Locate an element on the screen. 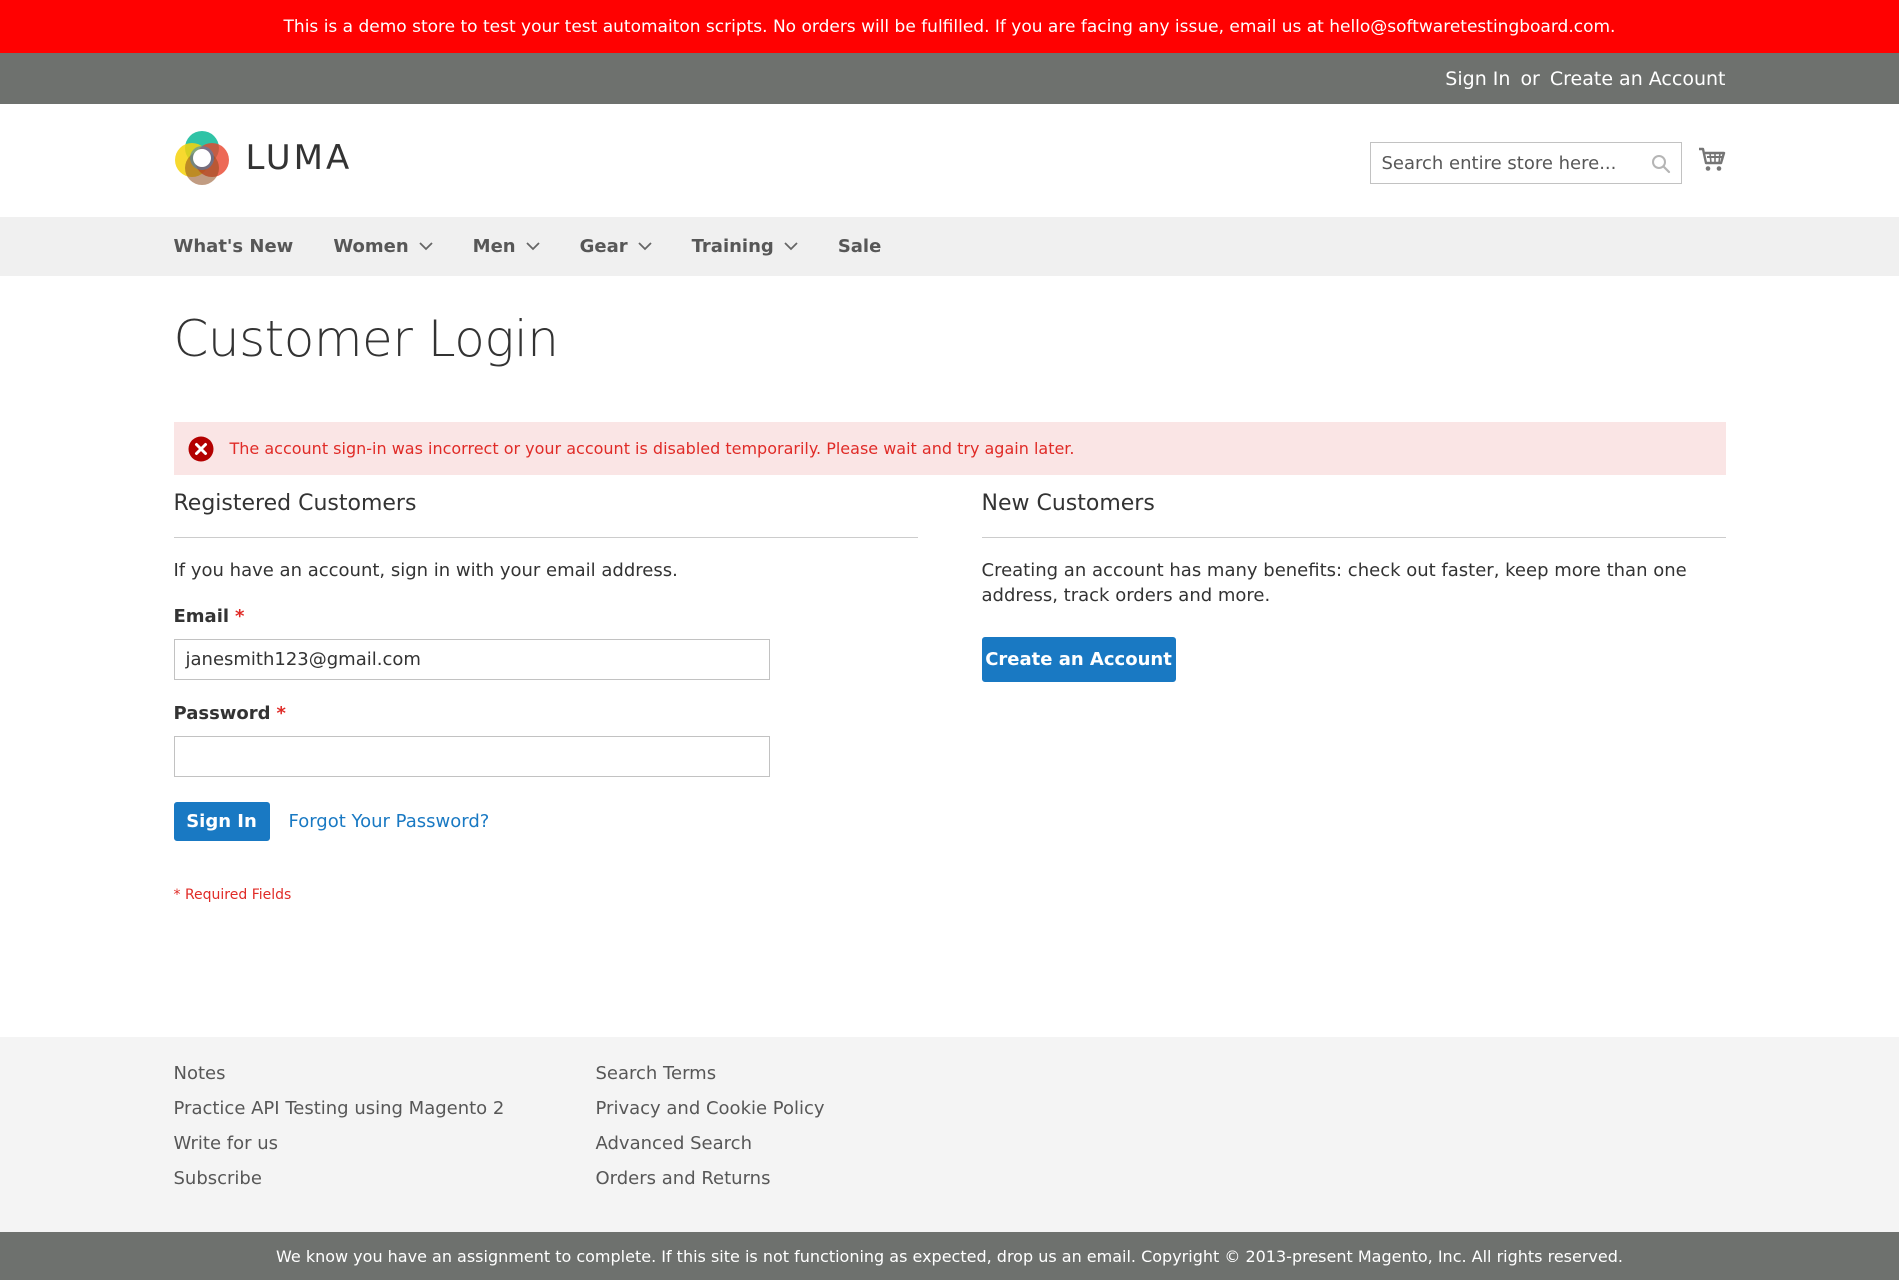  login-actions: Sign In Forgot Your Password? is located at coordinates (545, 821).